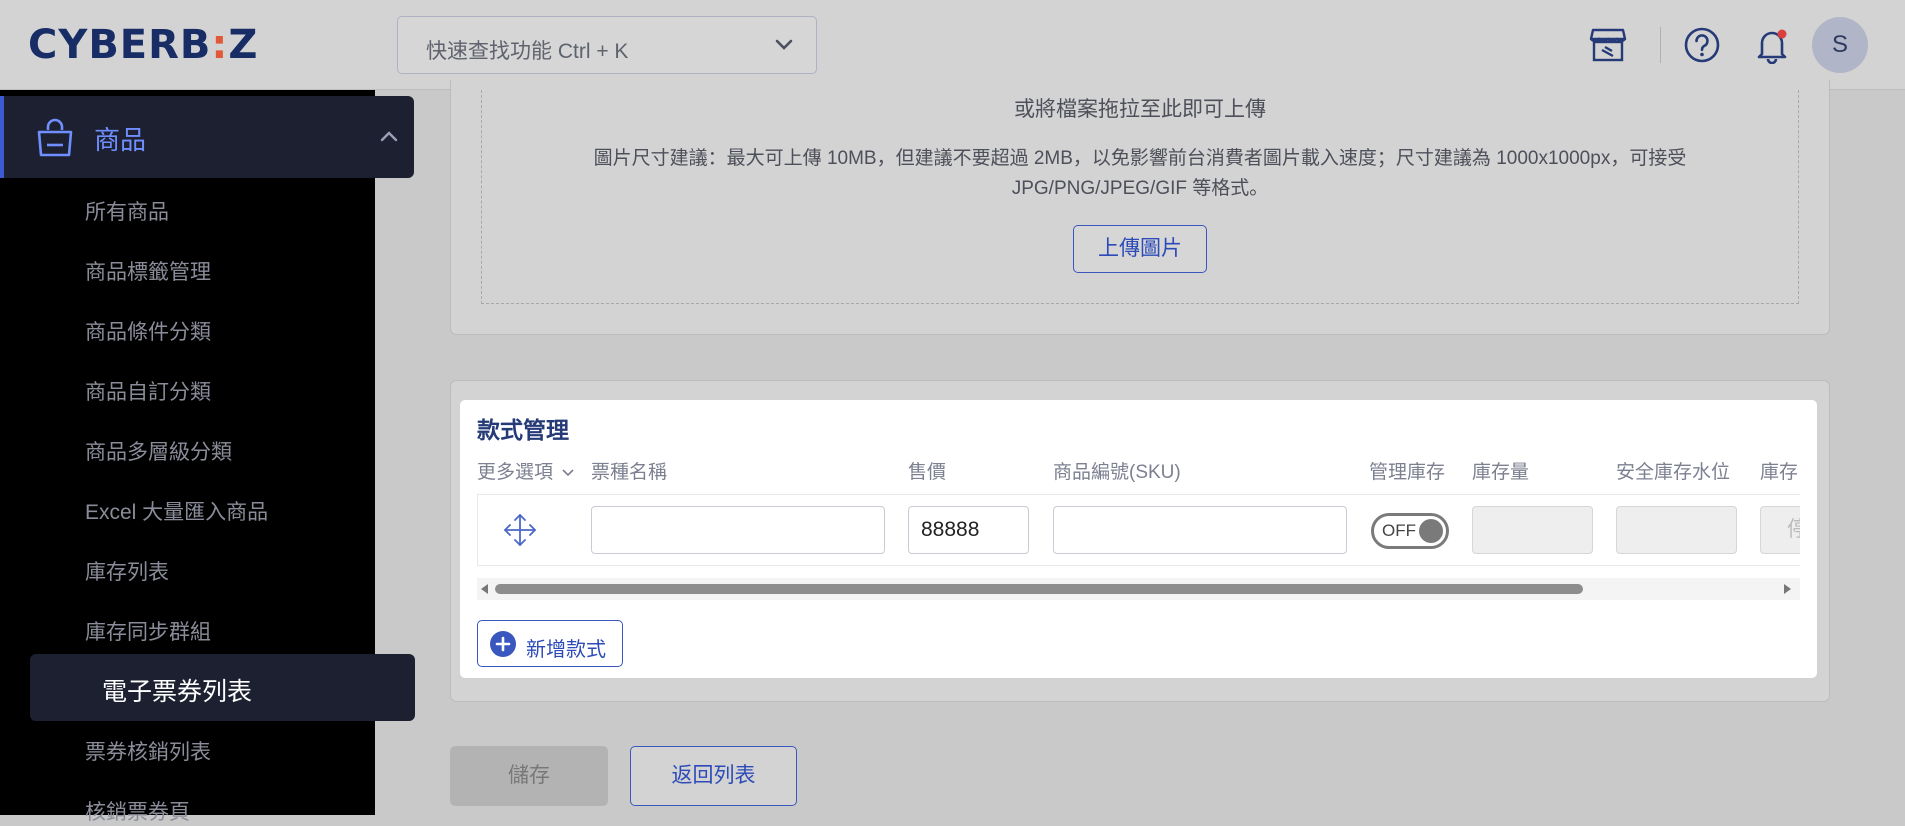 The height and width of the screenshot is (826, 1905). Describe the element at coordinates (148, 631) in the screenshot. I see `sidebar-item-inventory-sync: 庫存同步群組` at that location.